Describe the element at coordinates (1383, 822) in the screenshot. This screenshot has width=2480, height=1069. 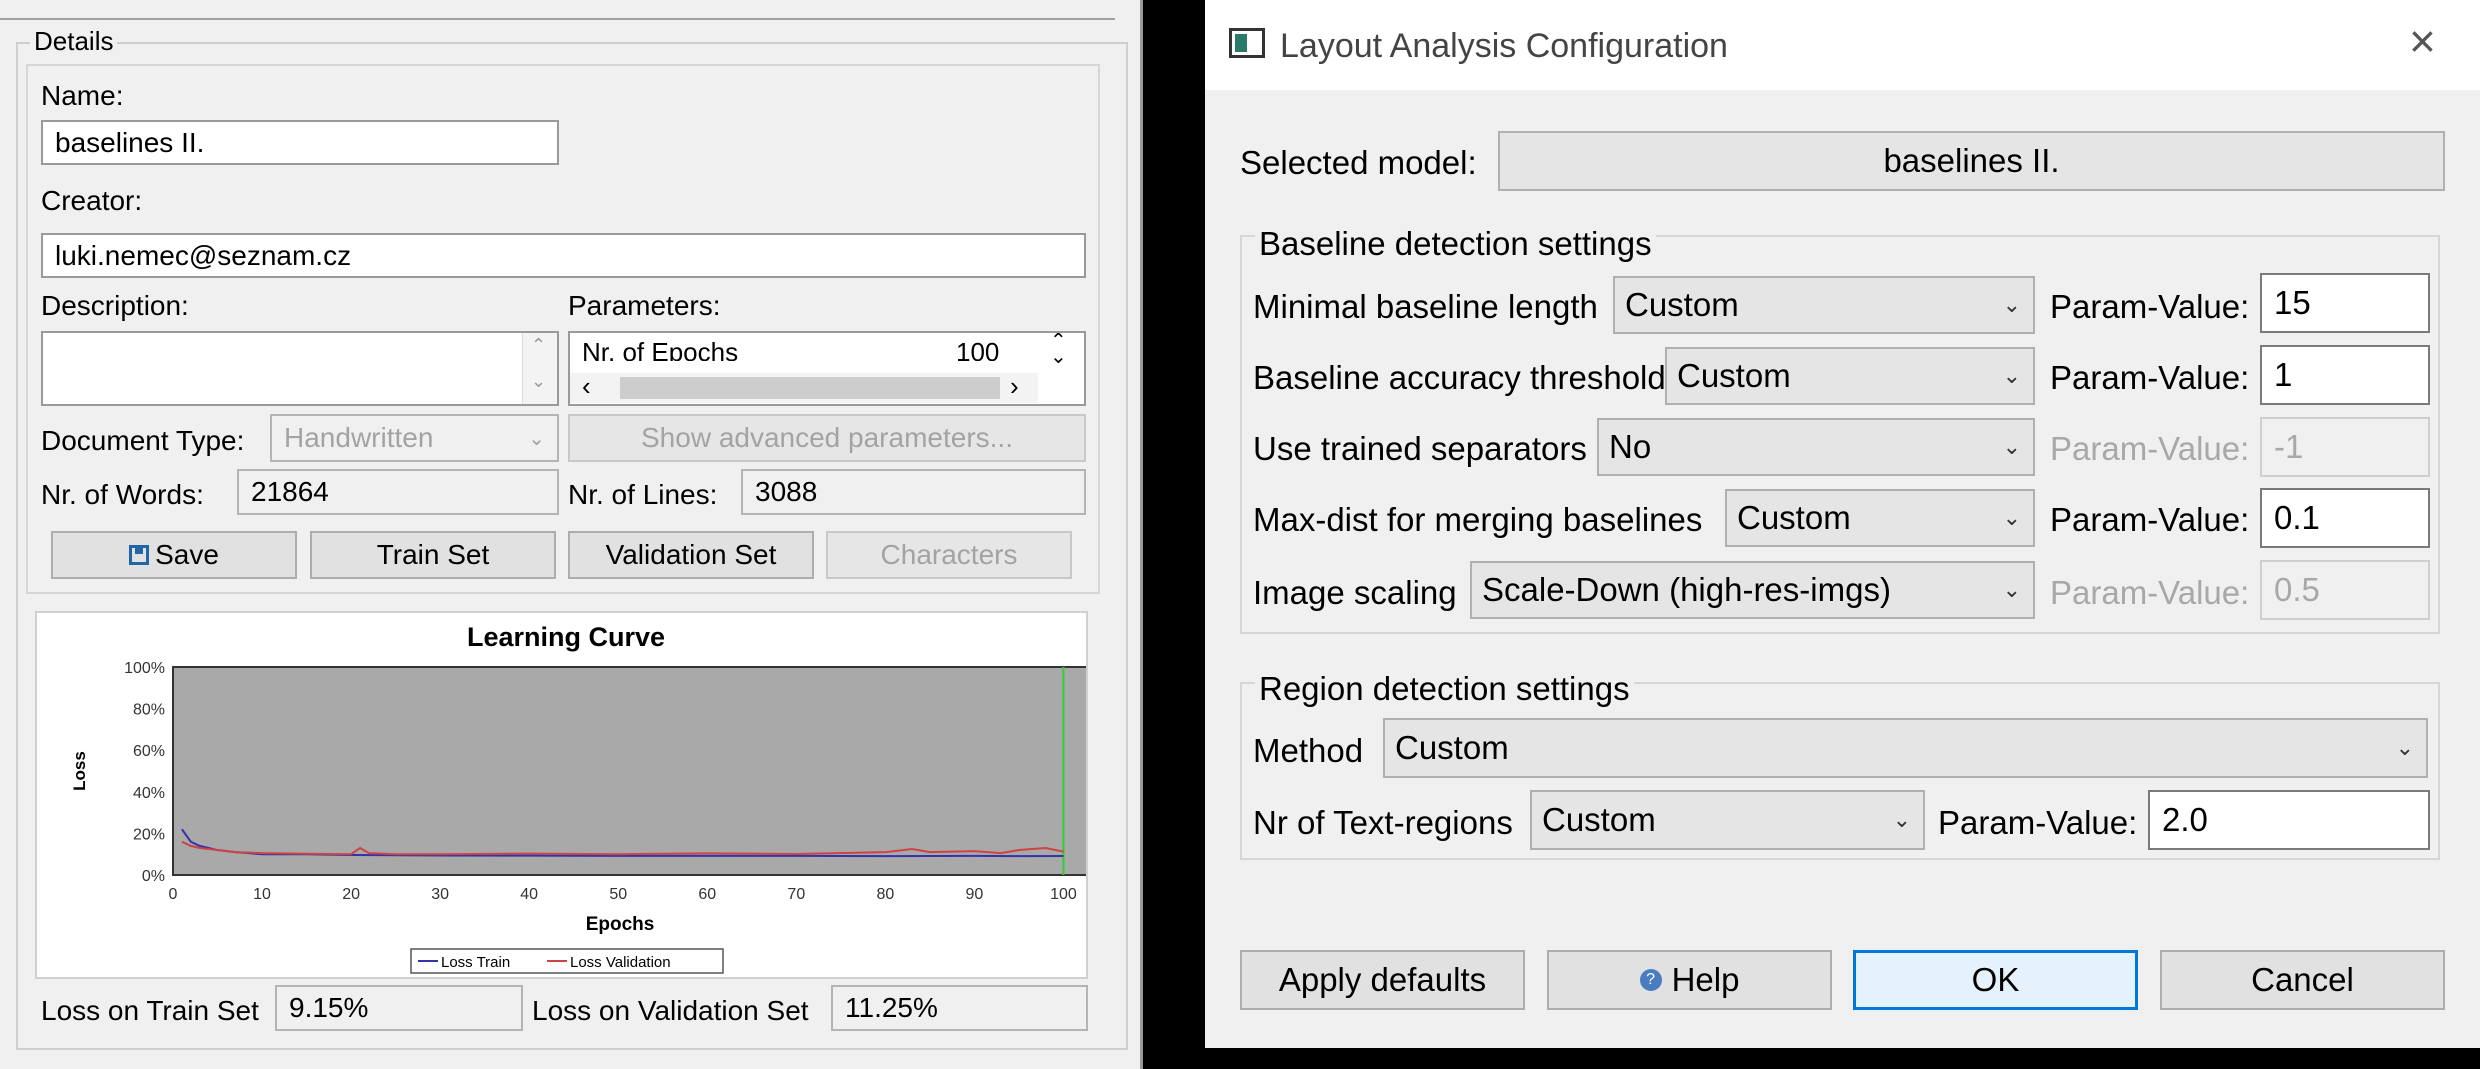
I see `text-regions-label: Nr of Text-regions` at that location.